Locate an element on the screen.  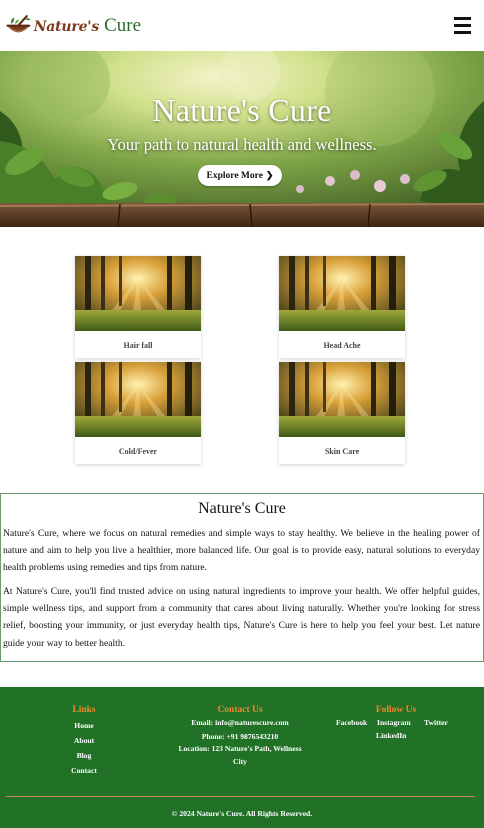
card-label: Cold/Fever is located at coordinates (138, 451).